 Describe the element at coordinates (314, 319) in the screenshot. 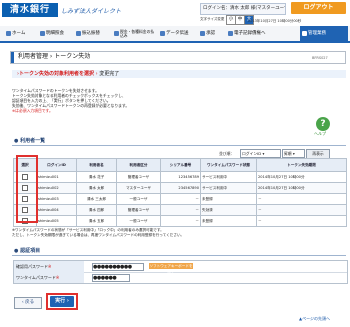

I see `page-top-link: ▲ページの先頭へ` at that location.